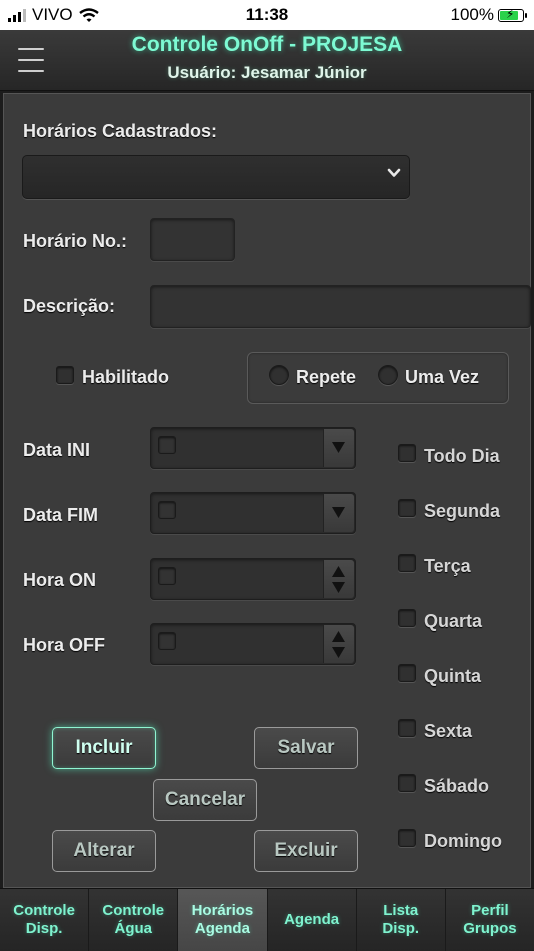  I want to click on sexta-checkbox, so click(407, 728).